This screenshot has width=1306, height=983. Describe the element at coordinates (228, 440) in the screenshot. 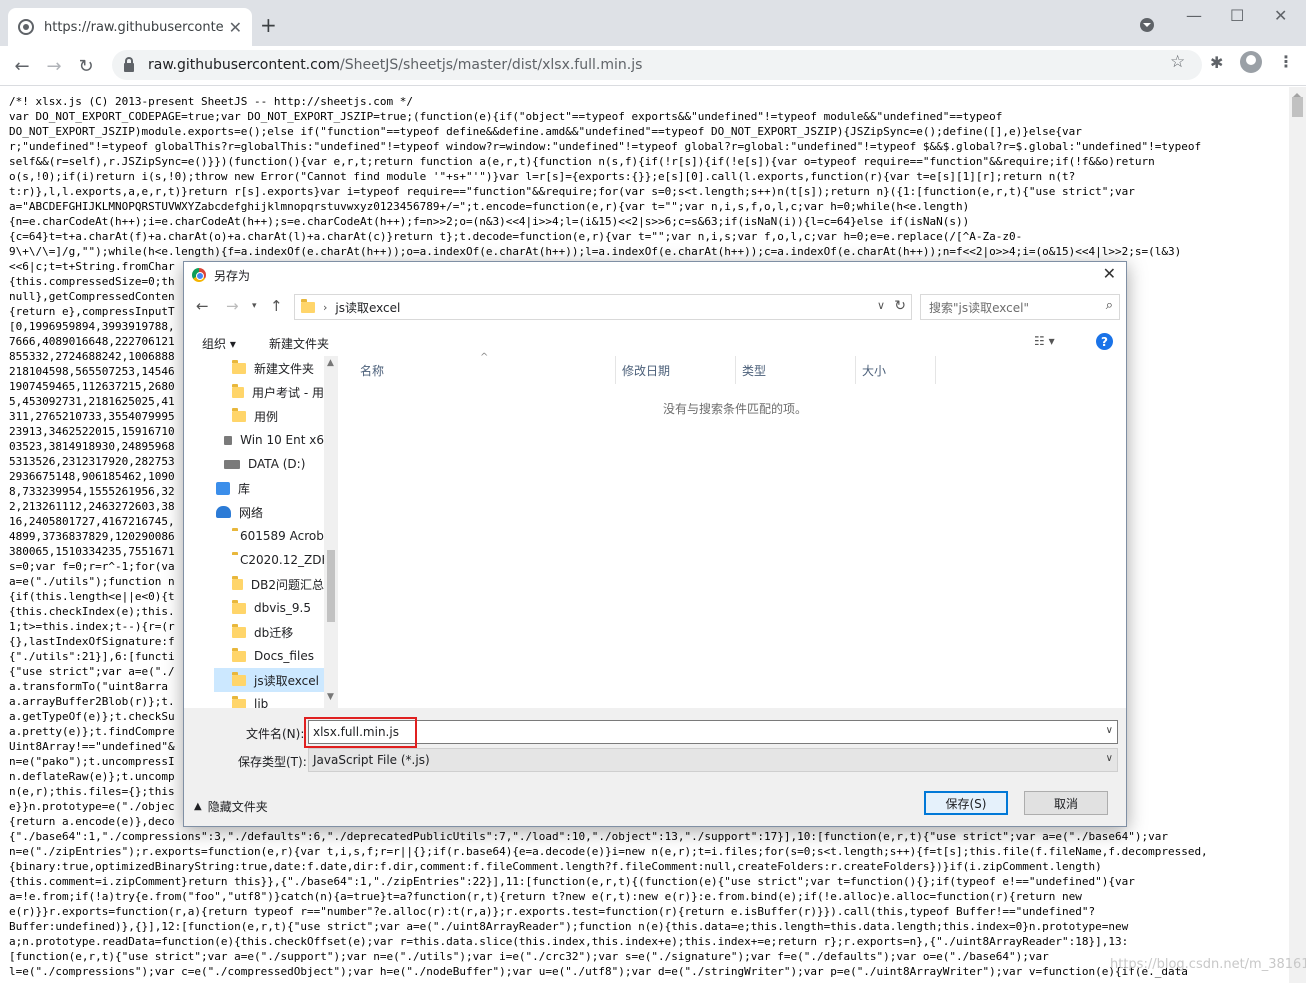

I see `drive-icon` at that location.